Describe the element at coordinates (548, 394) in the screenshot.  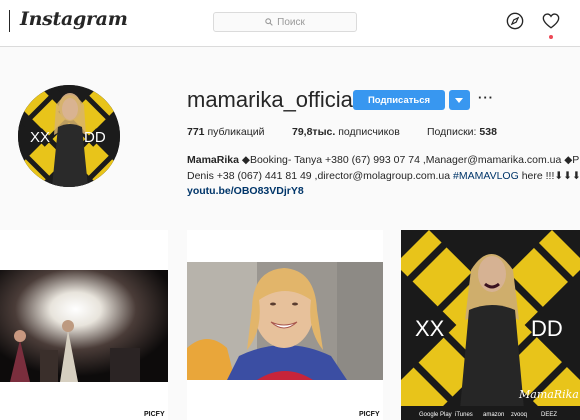
I see `cover-signature: MamaRika` at that location.